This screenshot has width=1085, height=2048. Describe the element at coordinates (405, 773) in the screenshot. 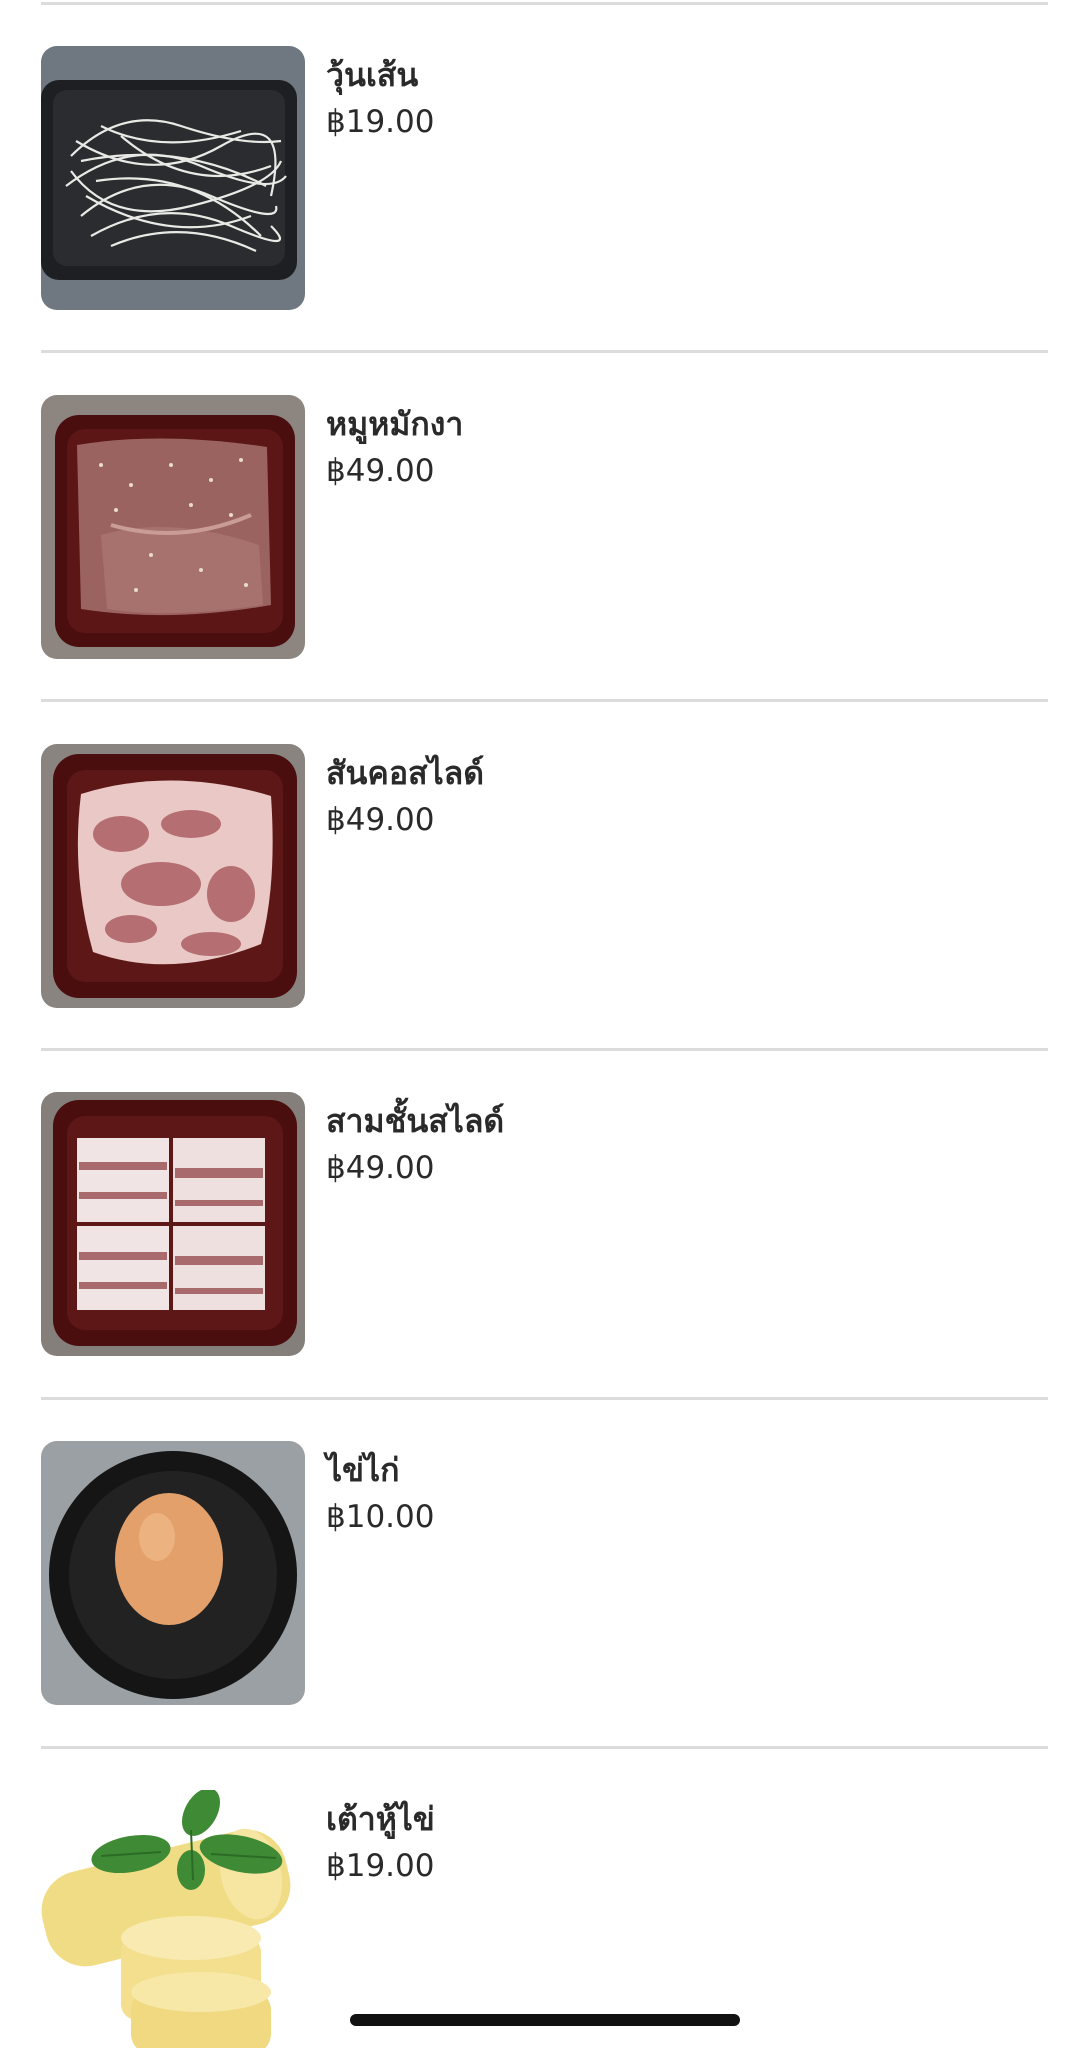

I see `item-name: สันคอสไลด์` at that location.